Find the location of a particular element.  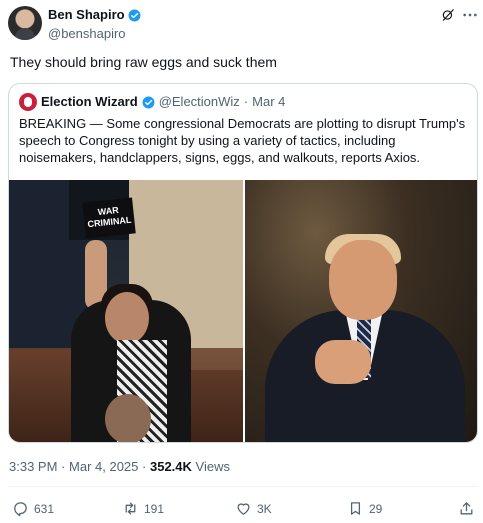

like-button: 3K is located at coordinates (253, 508).